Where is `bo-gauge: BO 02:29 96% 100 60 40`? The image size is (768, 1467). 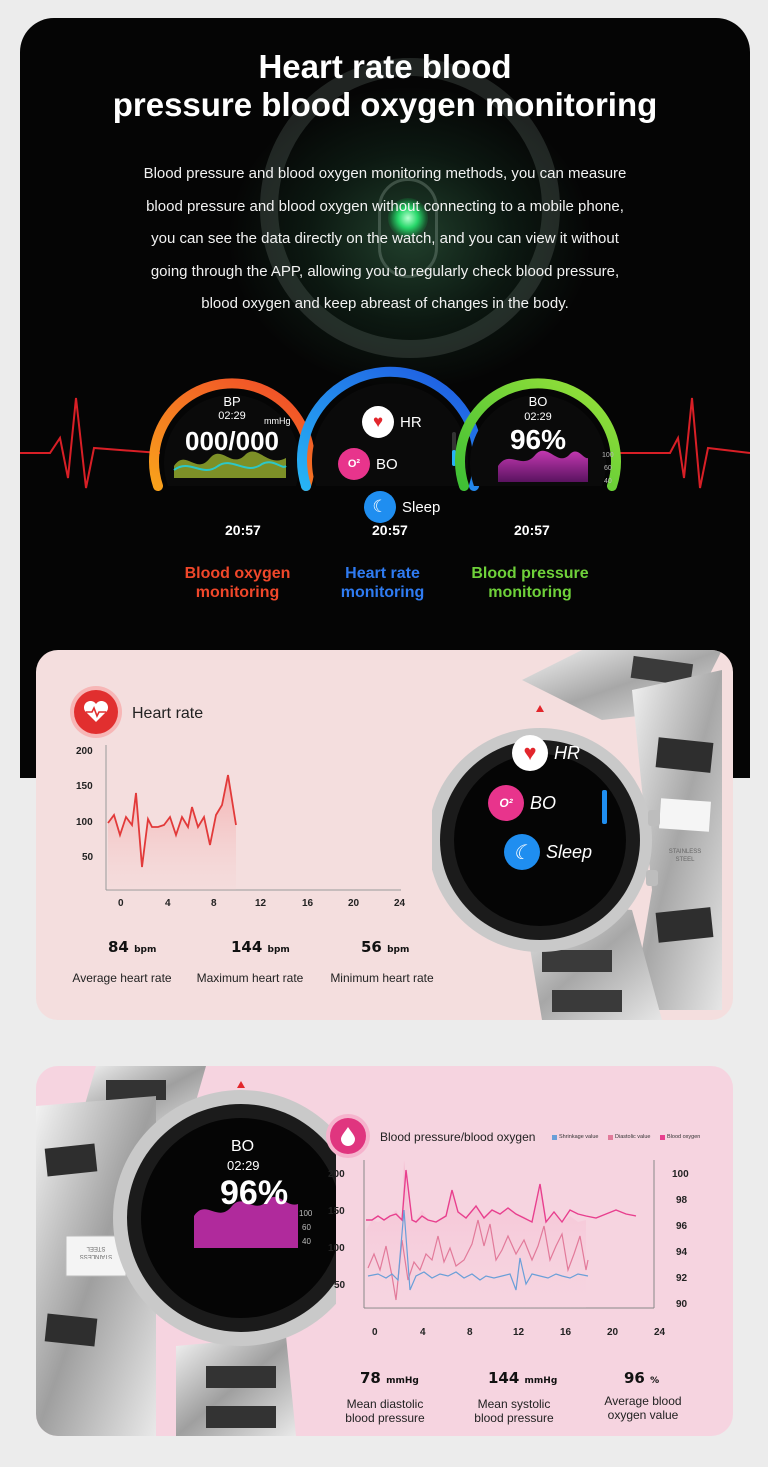
bo-gauge: BO 02:29 96% 100 60 40 is located at coordinates (538, 428).